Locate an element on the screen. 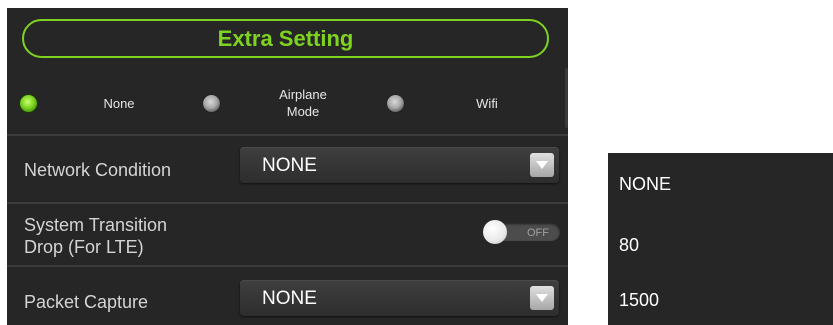 This screenshot has height=325, width=833. system-transition-drop-toggle: OFF is located at coordinates (521, 232).